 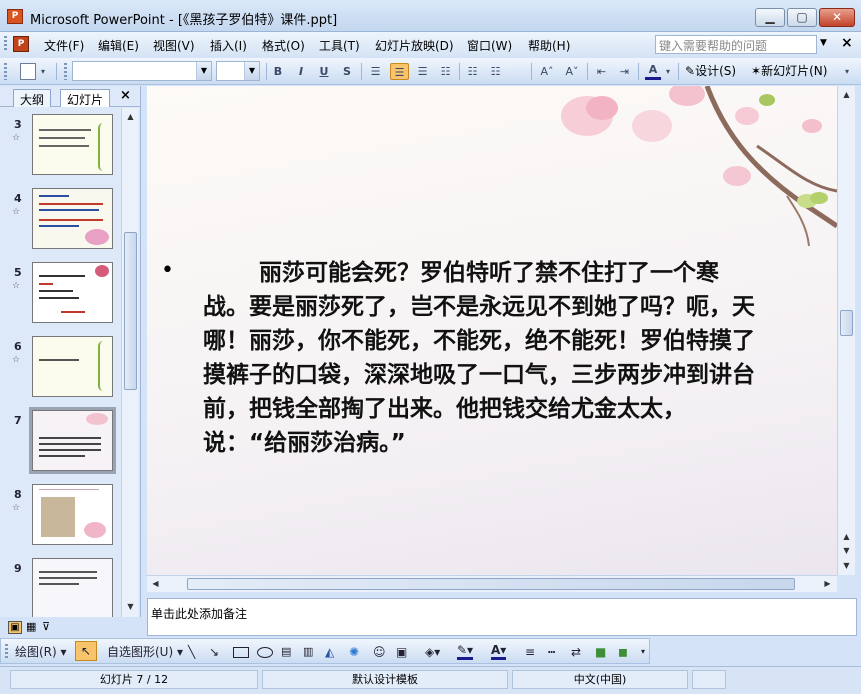 What do you see at coordinates (572, 71) in the screenshot?
I see `decrease-font-button: A˅` at bounding box center [572, 71].